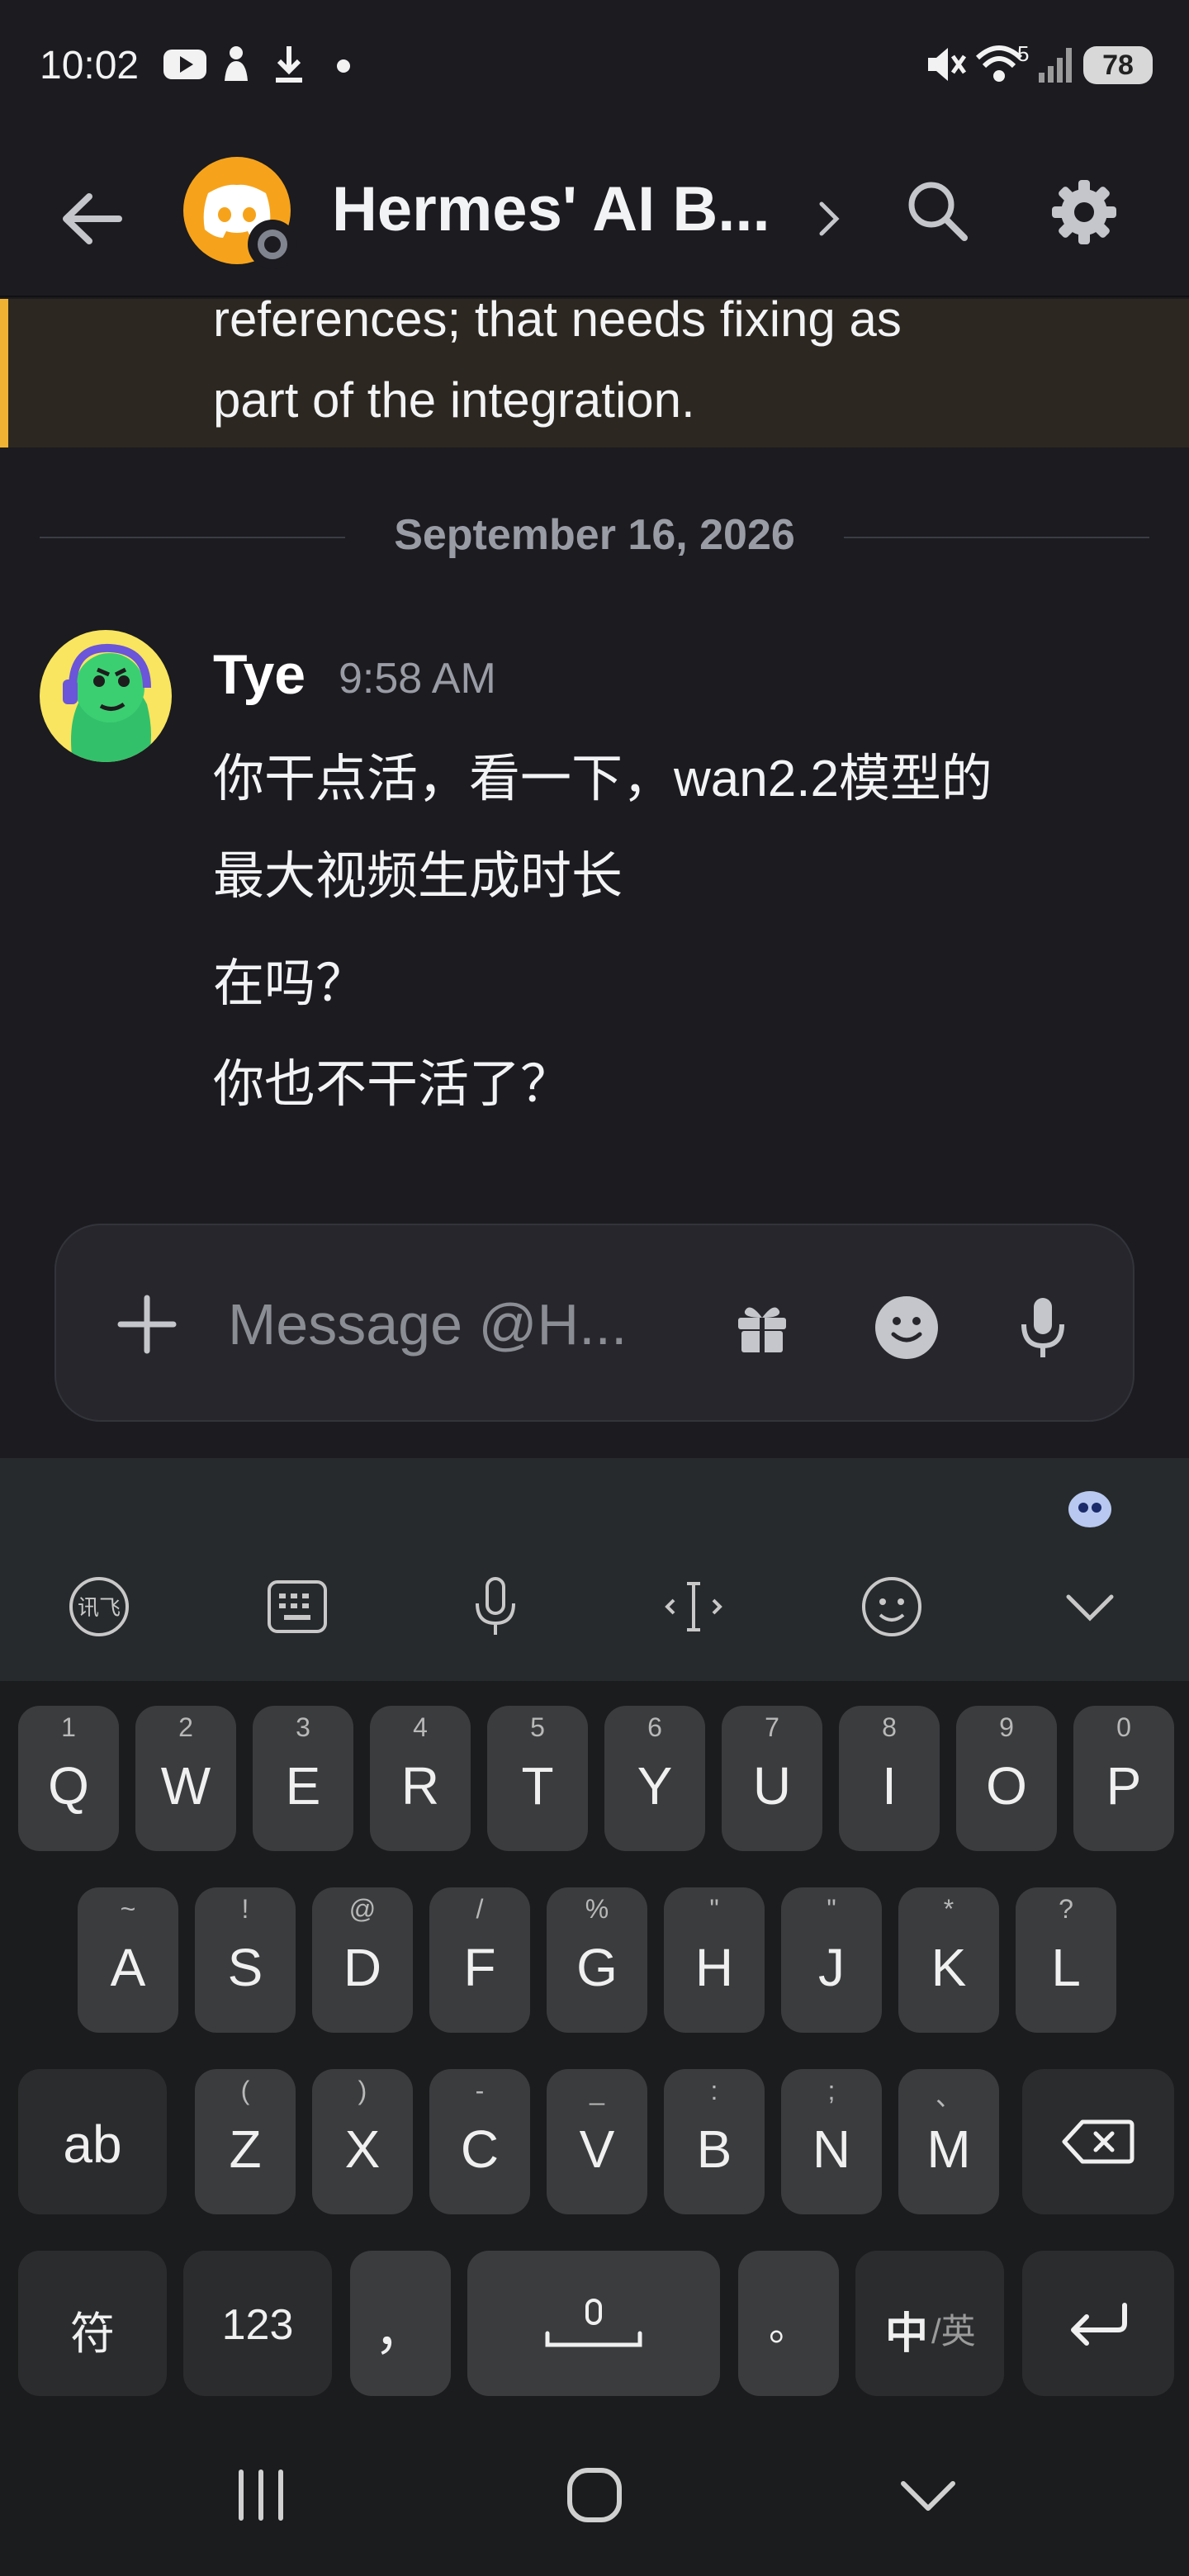 The image size is (1189, 2576). Describe the element at coordinates (1043, 1328) in the screenshot. I see `microphone-icon` at that location.